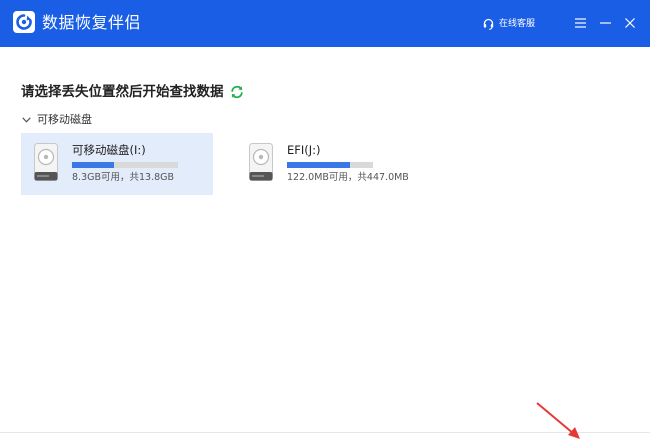 This screenshot has width=650, height=440. Describe the element at coordinates (325, 23) in the screenshot. I see `title-bar: 数据恢复伴侣 在线客服` at that location.